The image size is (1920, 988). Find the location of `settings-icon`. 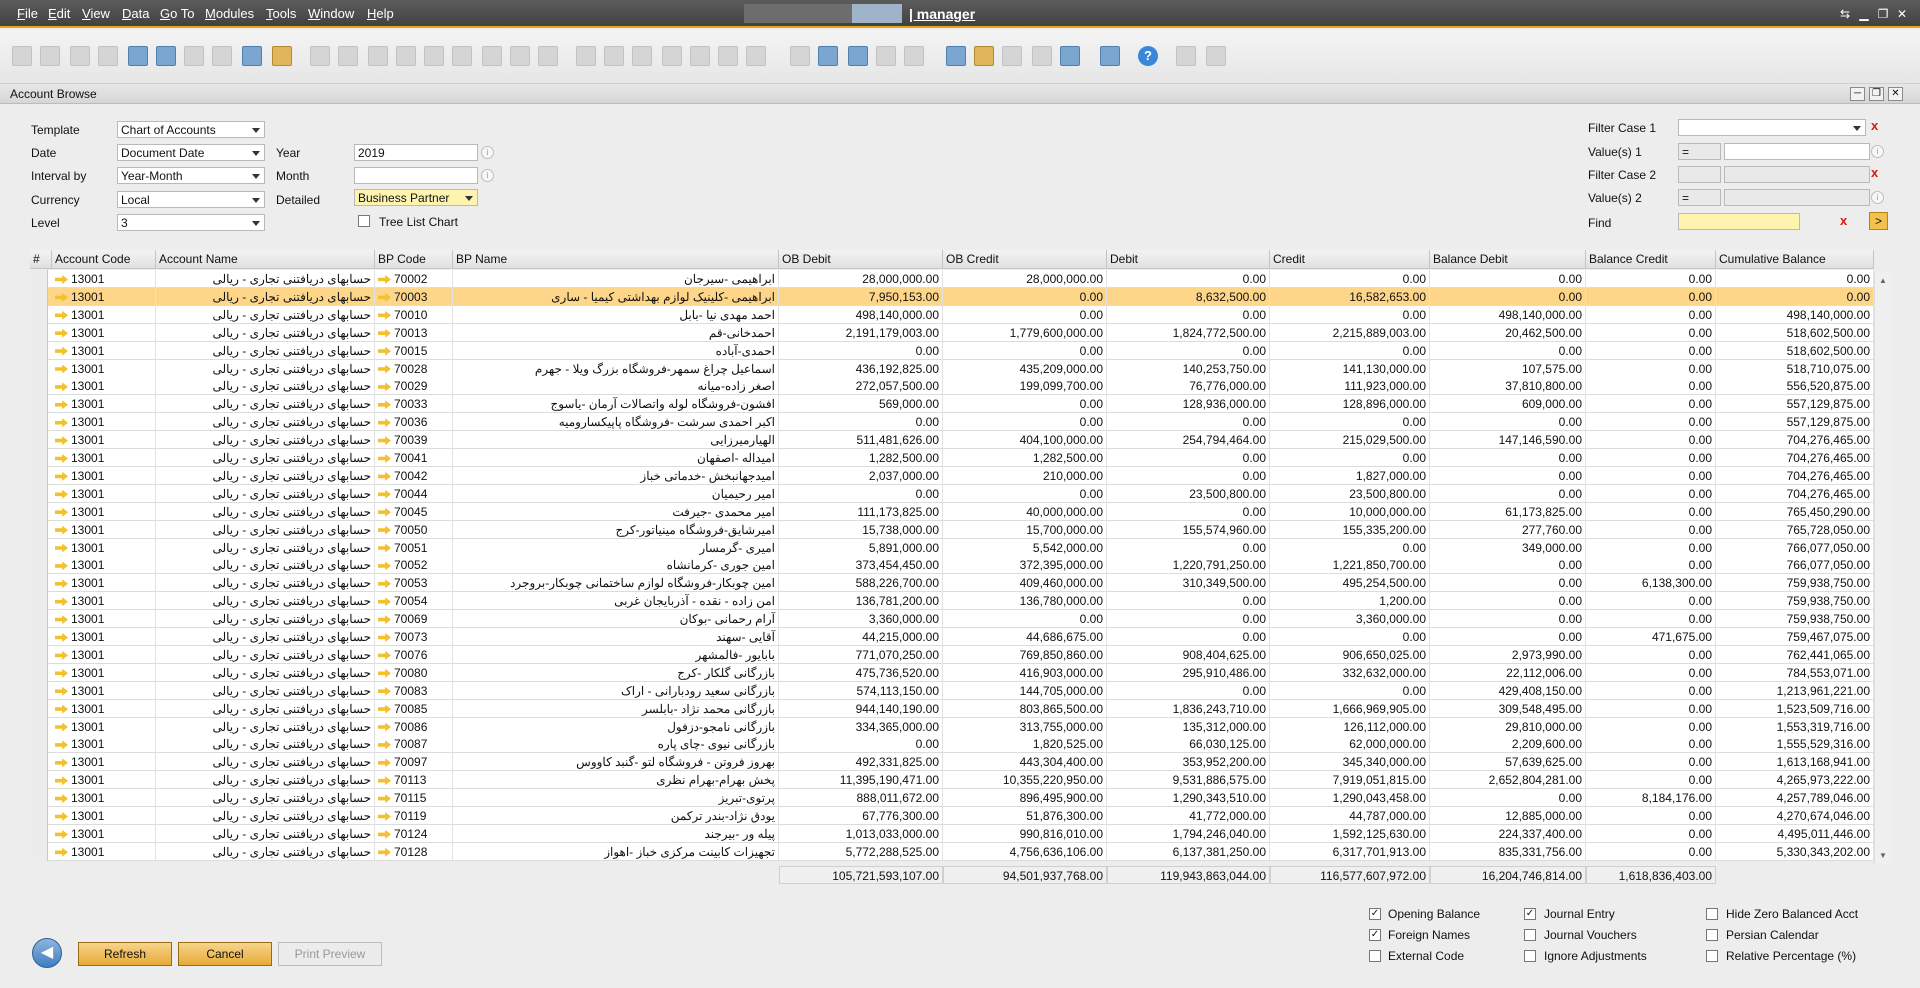

settings-icon is located at coordinates (1216, 56).